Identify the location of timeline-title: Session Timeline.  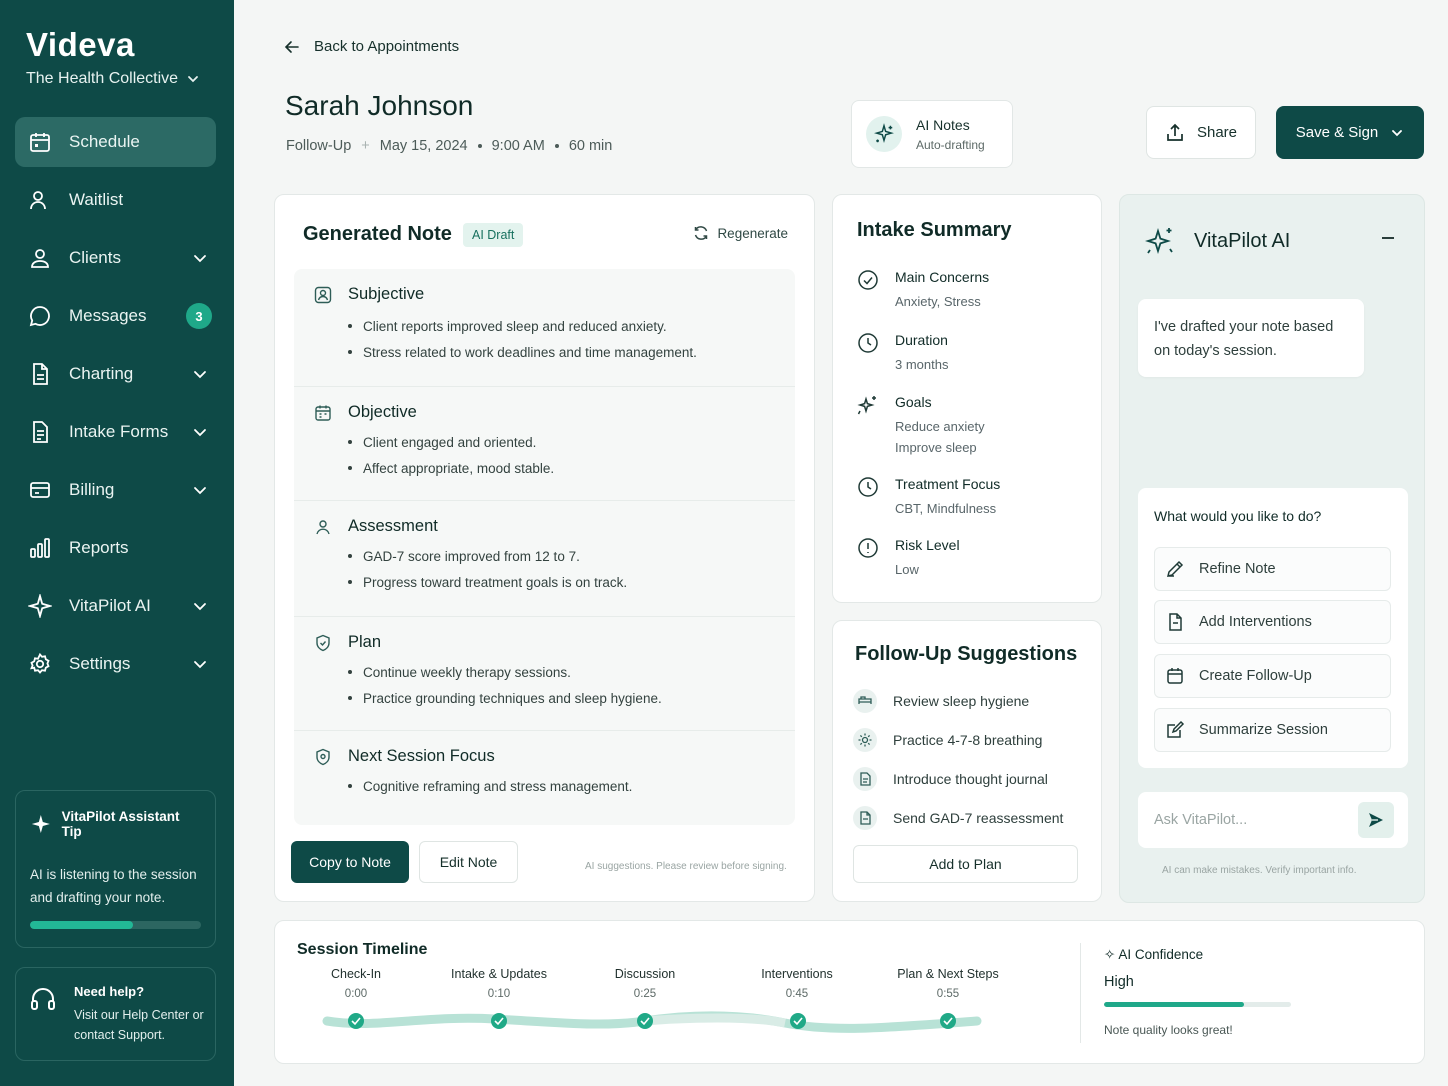
(362, 949).